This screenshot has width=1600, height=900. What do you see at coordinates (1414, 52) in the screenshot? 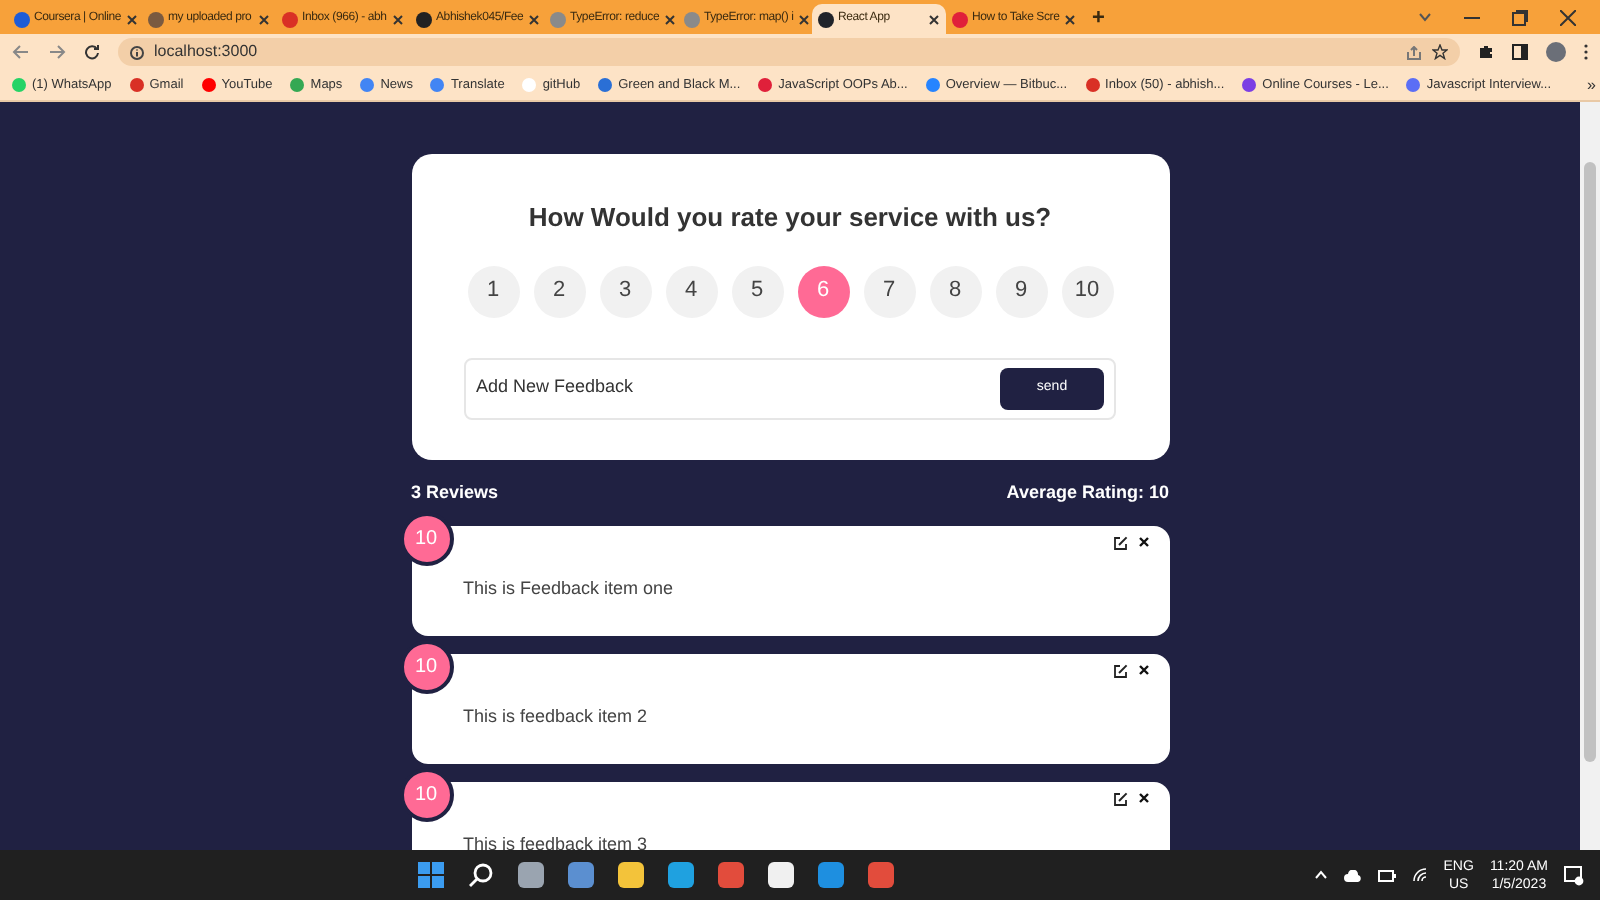
I see `share-icon` at bounding box center [1414, 52].